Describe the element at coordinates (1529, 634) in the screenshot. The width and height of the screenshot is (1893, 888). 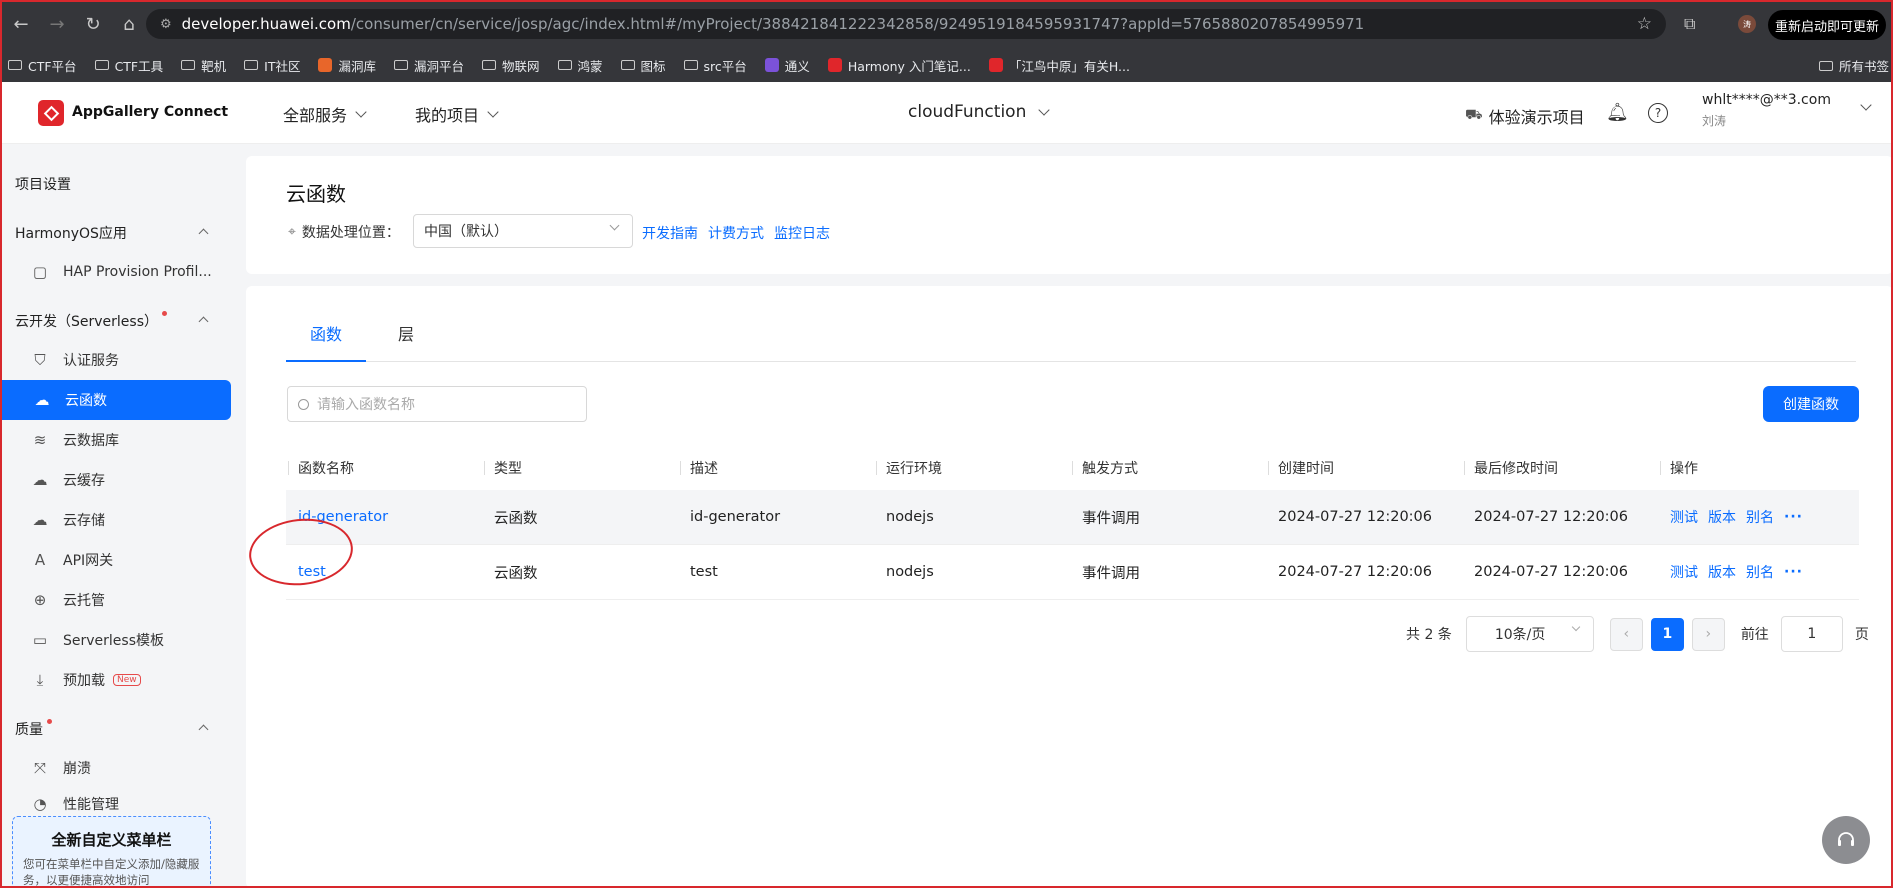
I see `page-size-select: 10条/页` at that location.